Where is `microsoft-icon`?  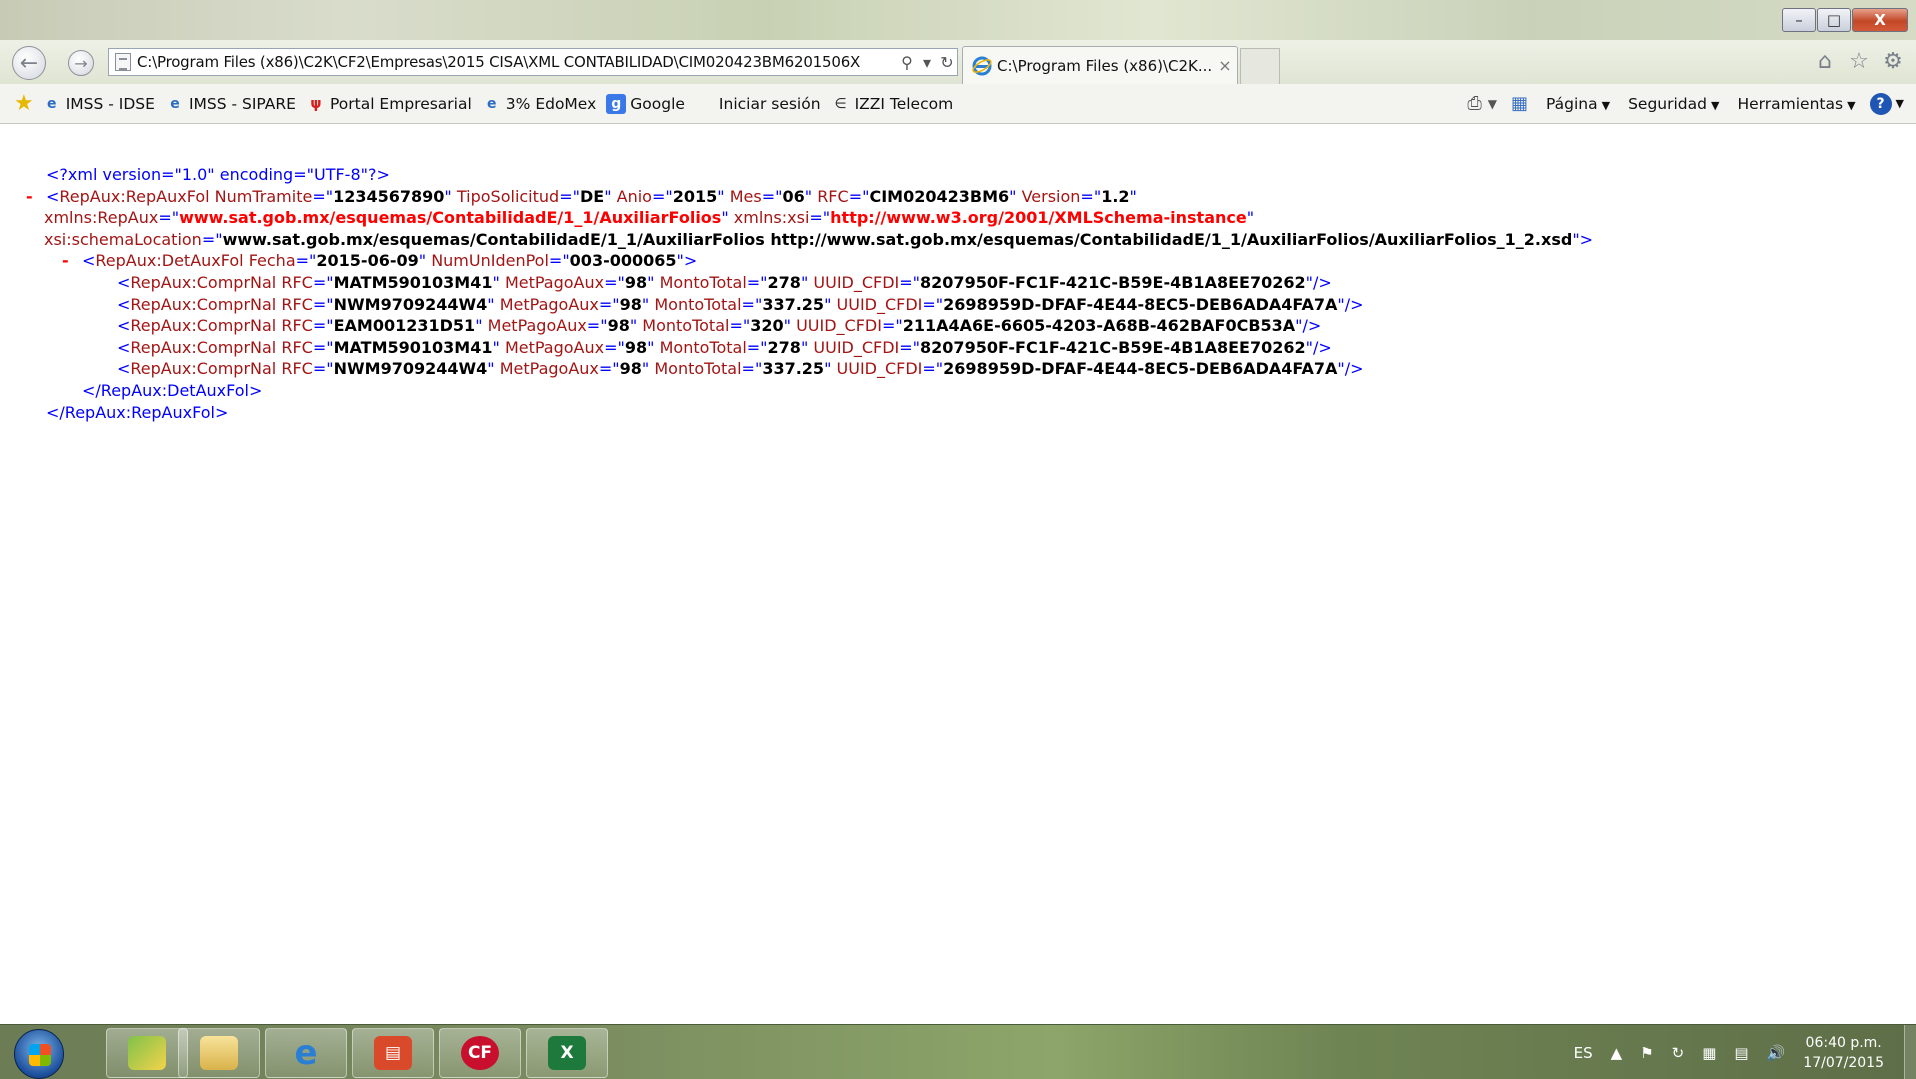 microsoft-icon is located at coordinates (705, 104).